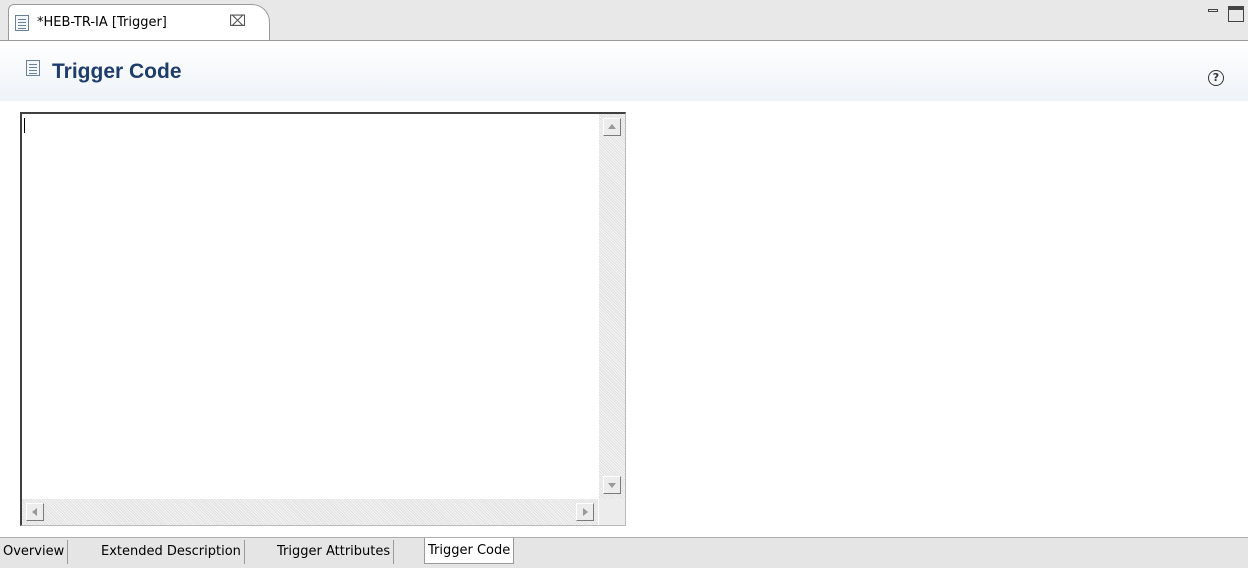  Describe the element at coordinates (624, 71) in the screenshot. I see `form-header: Trigger Code ?` at that location.